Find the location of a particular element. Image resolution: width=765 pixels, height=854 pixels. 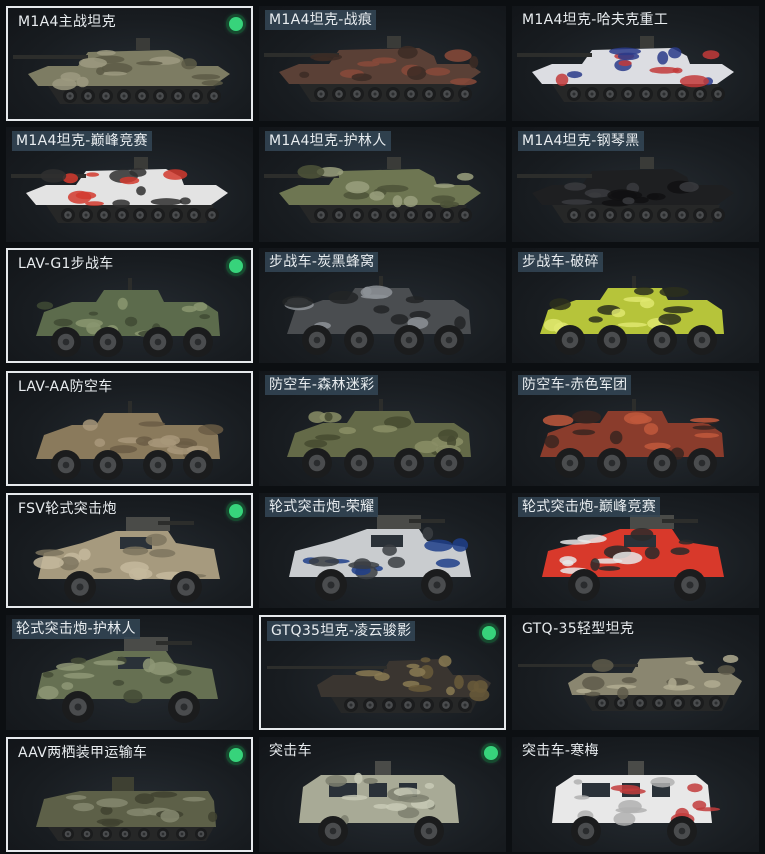

skin-card: M1A4坦克-哈夫克重工 is located at coordinates (635, 63).